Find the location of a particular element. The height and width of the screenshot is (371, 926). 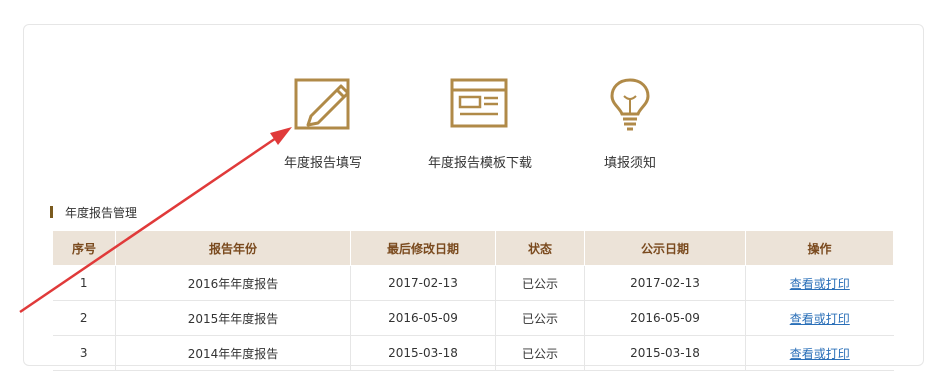

row-index: 1 is located at coordinates (84, 283).